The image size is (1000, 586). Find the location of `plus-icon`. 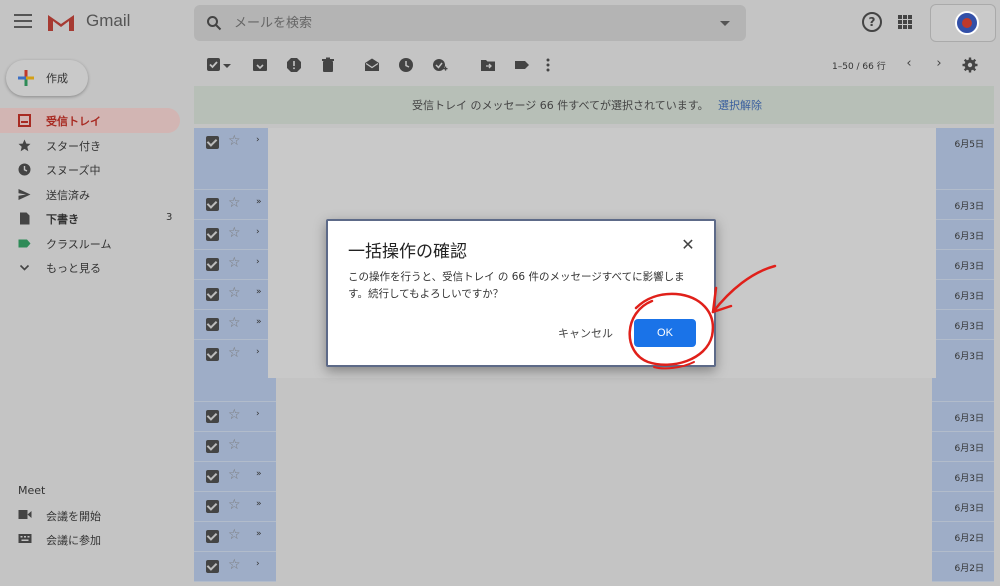

plus-icon is located at coordinates (26, 78).